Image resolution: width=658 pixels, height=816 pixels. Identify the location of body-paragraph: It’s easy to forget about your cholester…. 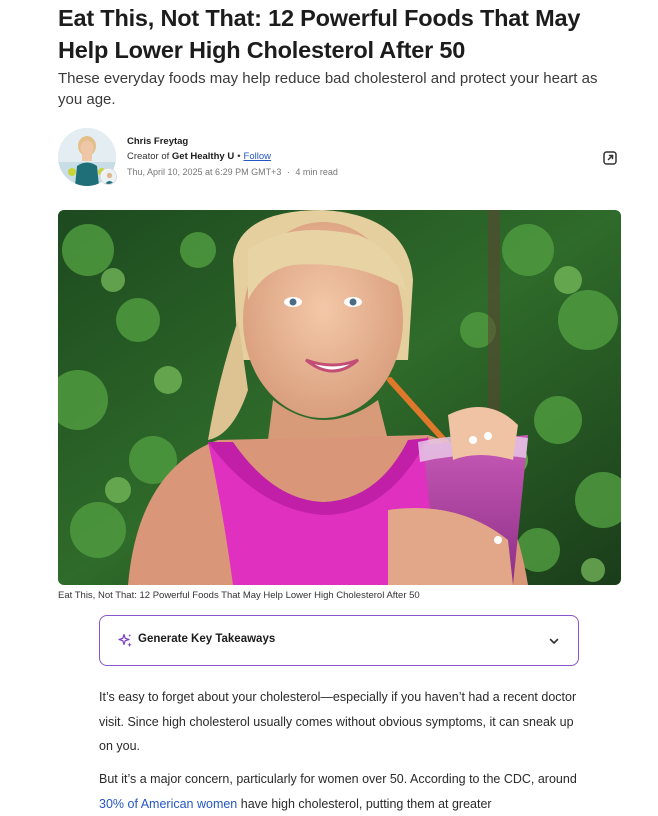
(338, 721).